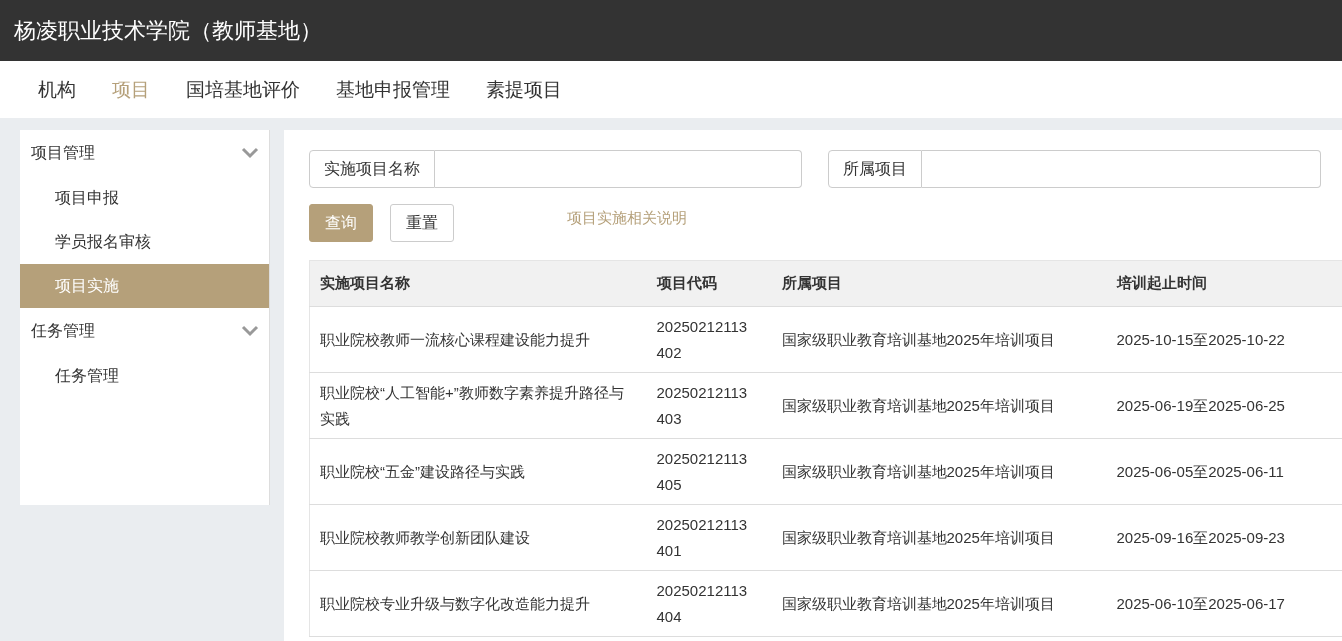 The width and height of the screenshot is (1342, 641). What do you see at coordinates (422, 223) in the screenshot?
I see `reset-button: 重置` at bounding box center [422, 223].